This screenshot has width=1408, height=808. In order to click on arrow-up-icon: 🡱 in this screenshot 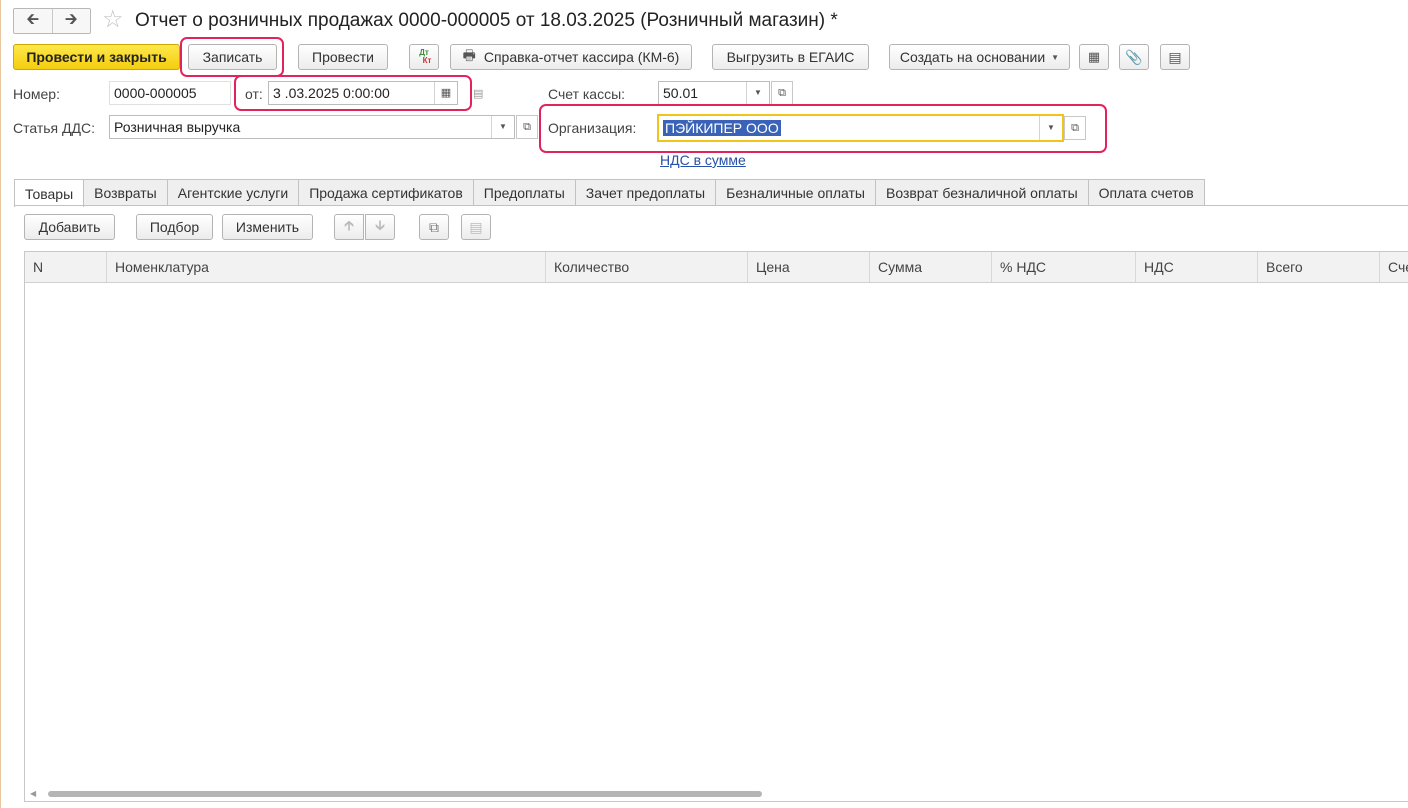, I will do `click(349, 225)`.